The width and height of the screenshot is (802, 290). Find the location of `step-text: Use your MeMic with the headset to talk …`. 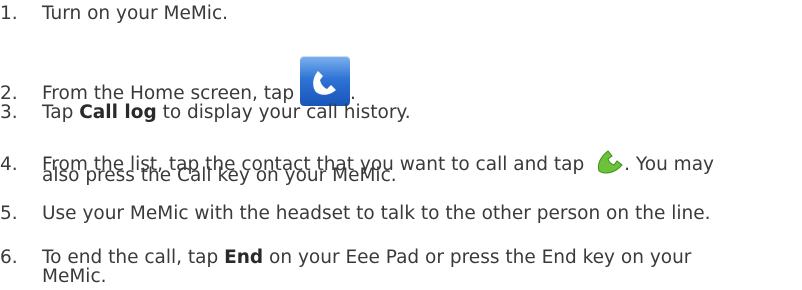

step-text: Use your MeMic with the headset to talk … is located at coordinates (376, 213).